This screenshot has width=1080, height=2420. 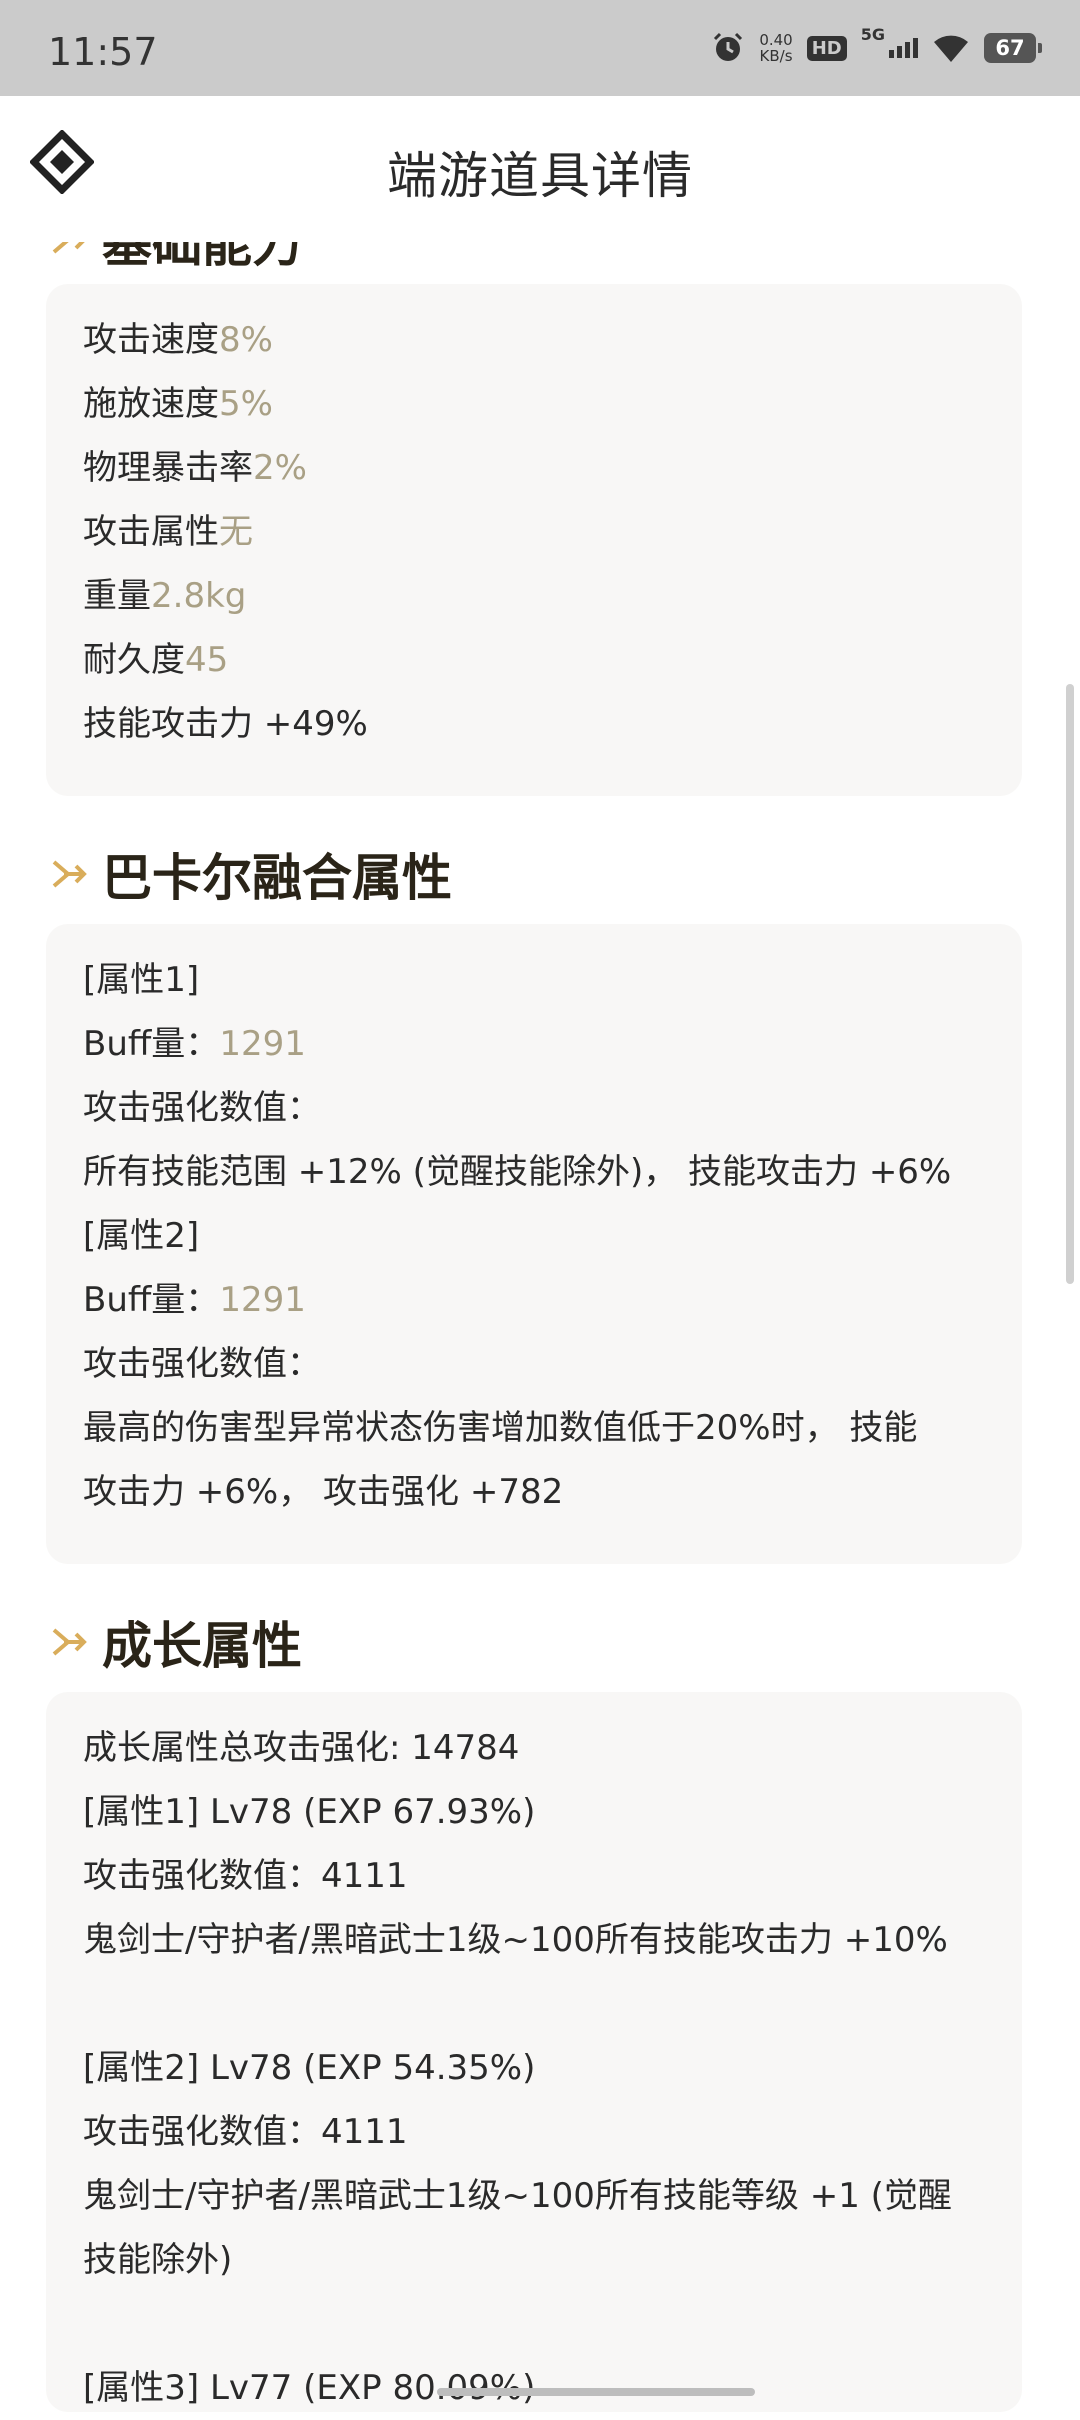 What do you see at coordinates (236, 532) in the screenshot?
I see `attr-value: 无` at bounding box center [236, 532].